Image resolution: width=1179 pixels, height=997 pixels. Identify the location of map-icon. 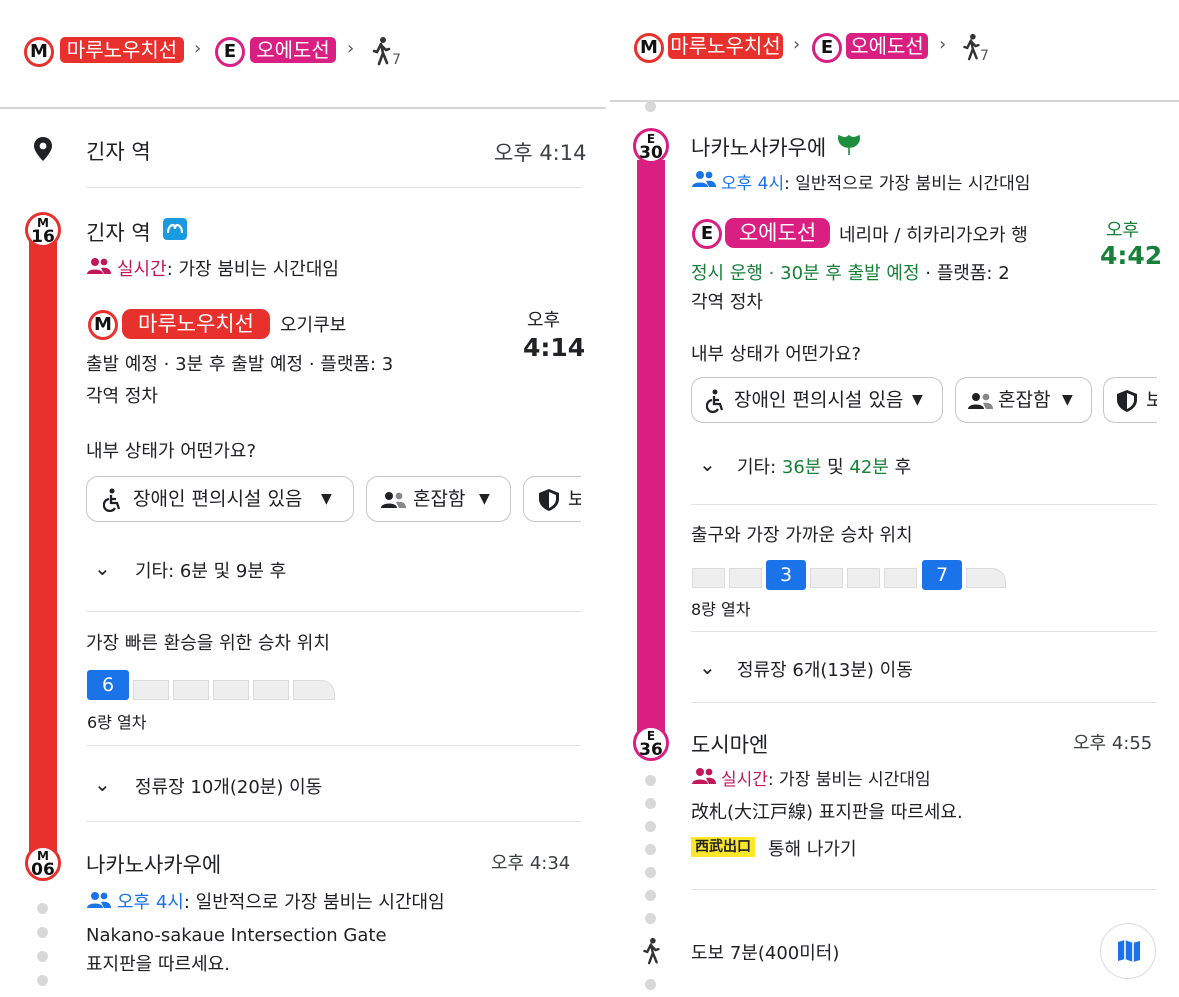
(1129, 951).